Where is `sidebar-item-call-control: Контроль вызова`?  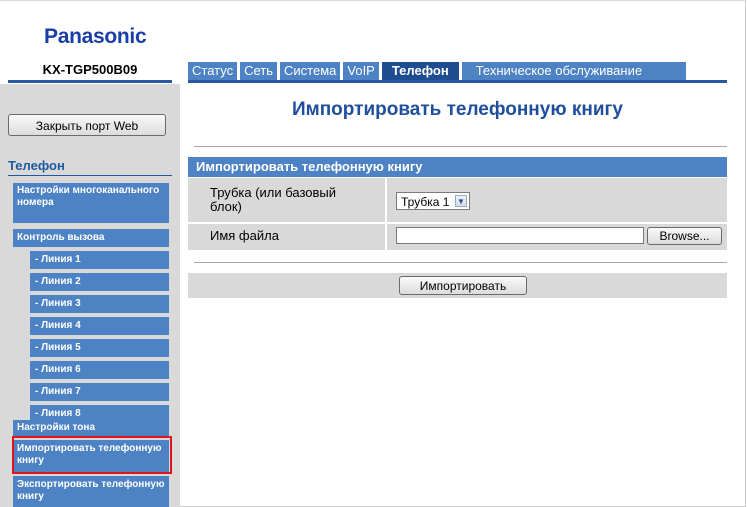
sidebar-item-call-control: Контроль вызова is located at coordinates (91, 238).